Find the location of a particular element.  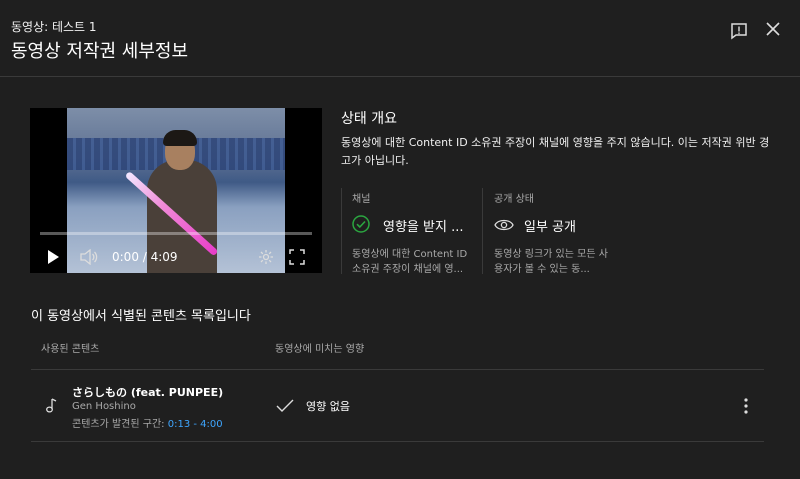

progress-bar is located at coordinates (176, 233).